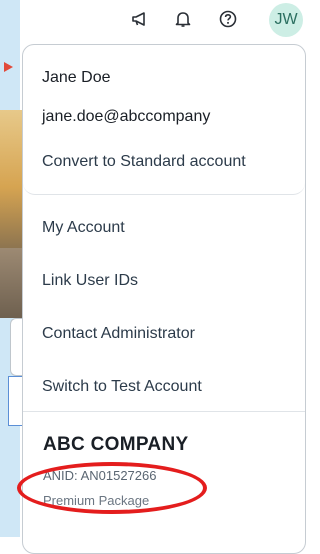  I want to click on background-image-lower, so click(11, 283).